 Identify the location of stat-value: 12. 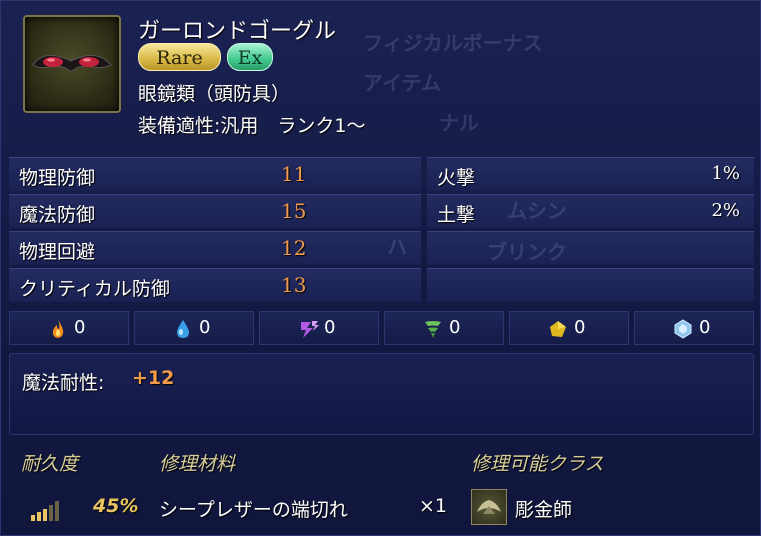
(294, 248).